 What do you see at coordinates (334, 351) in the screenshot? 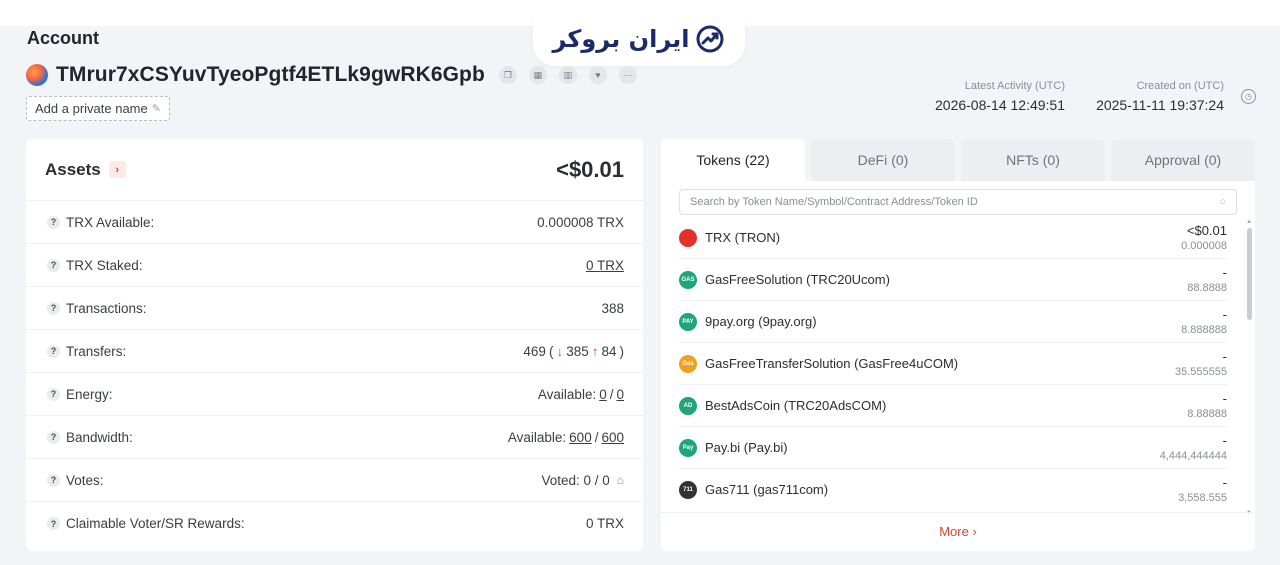
I see `asset-row-transfers: ? Transfers: 469 ( ↓ 385 ↑ 84 )` at bounding box center [334, 351].